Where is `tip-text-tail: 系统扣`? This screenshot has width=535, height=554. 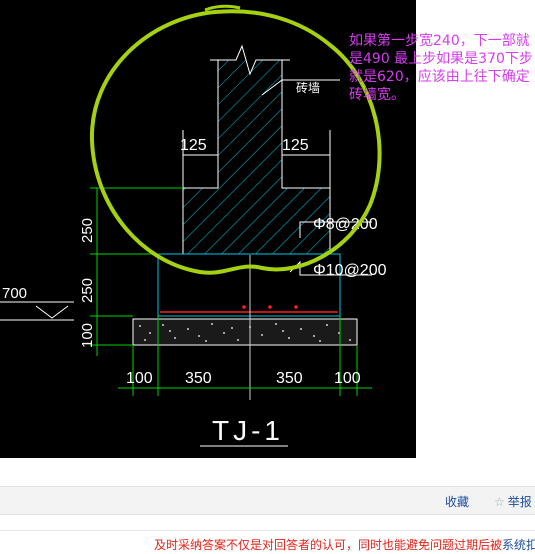 tip-text-tail: 系统扣 is located at coordinates (518, 545).